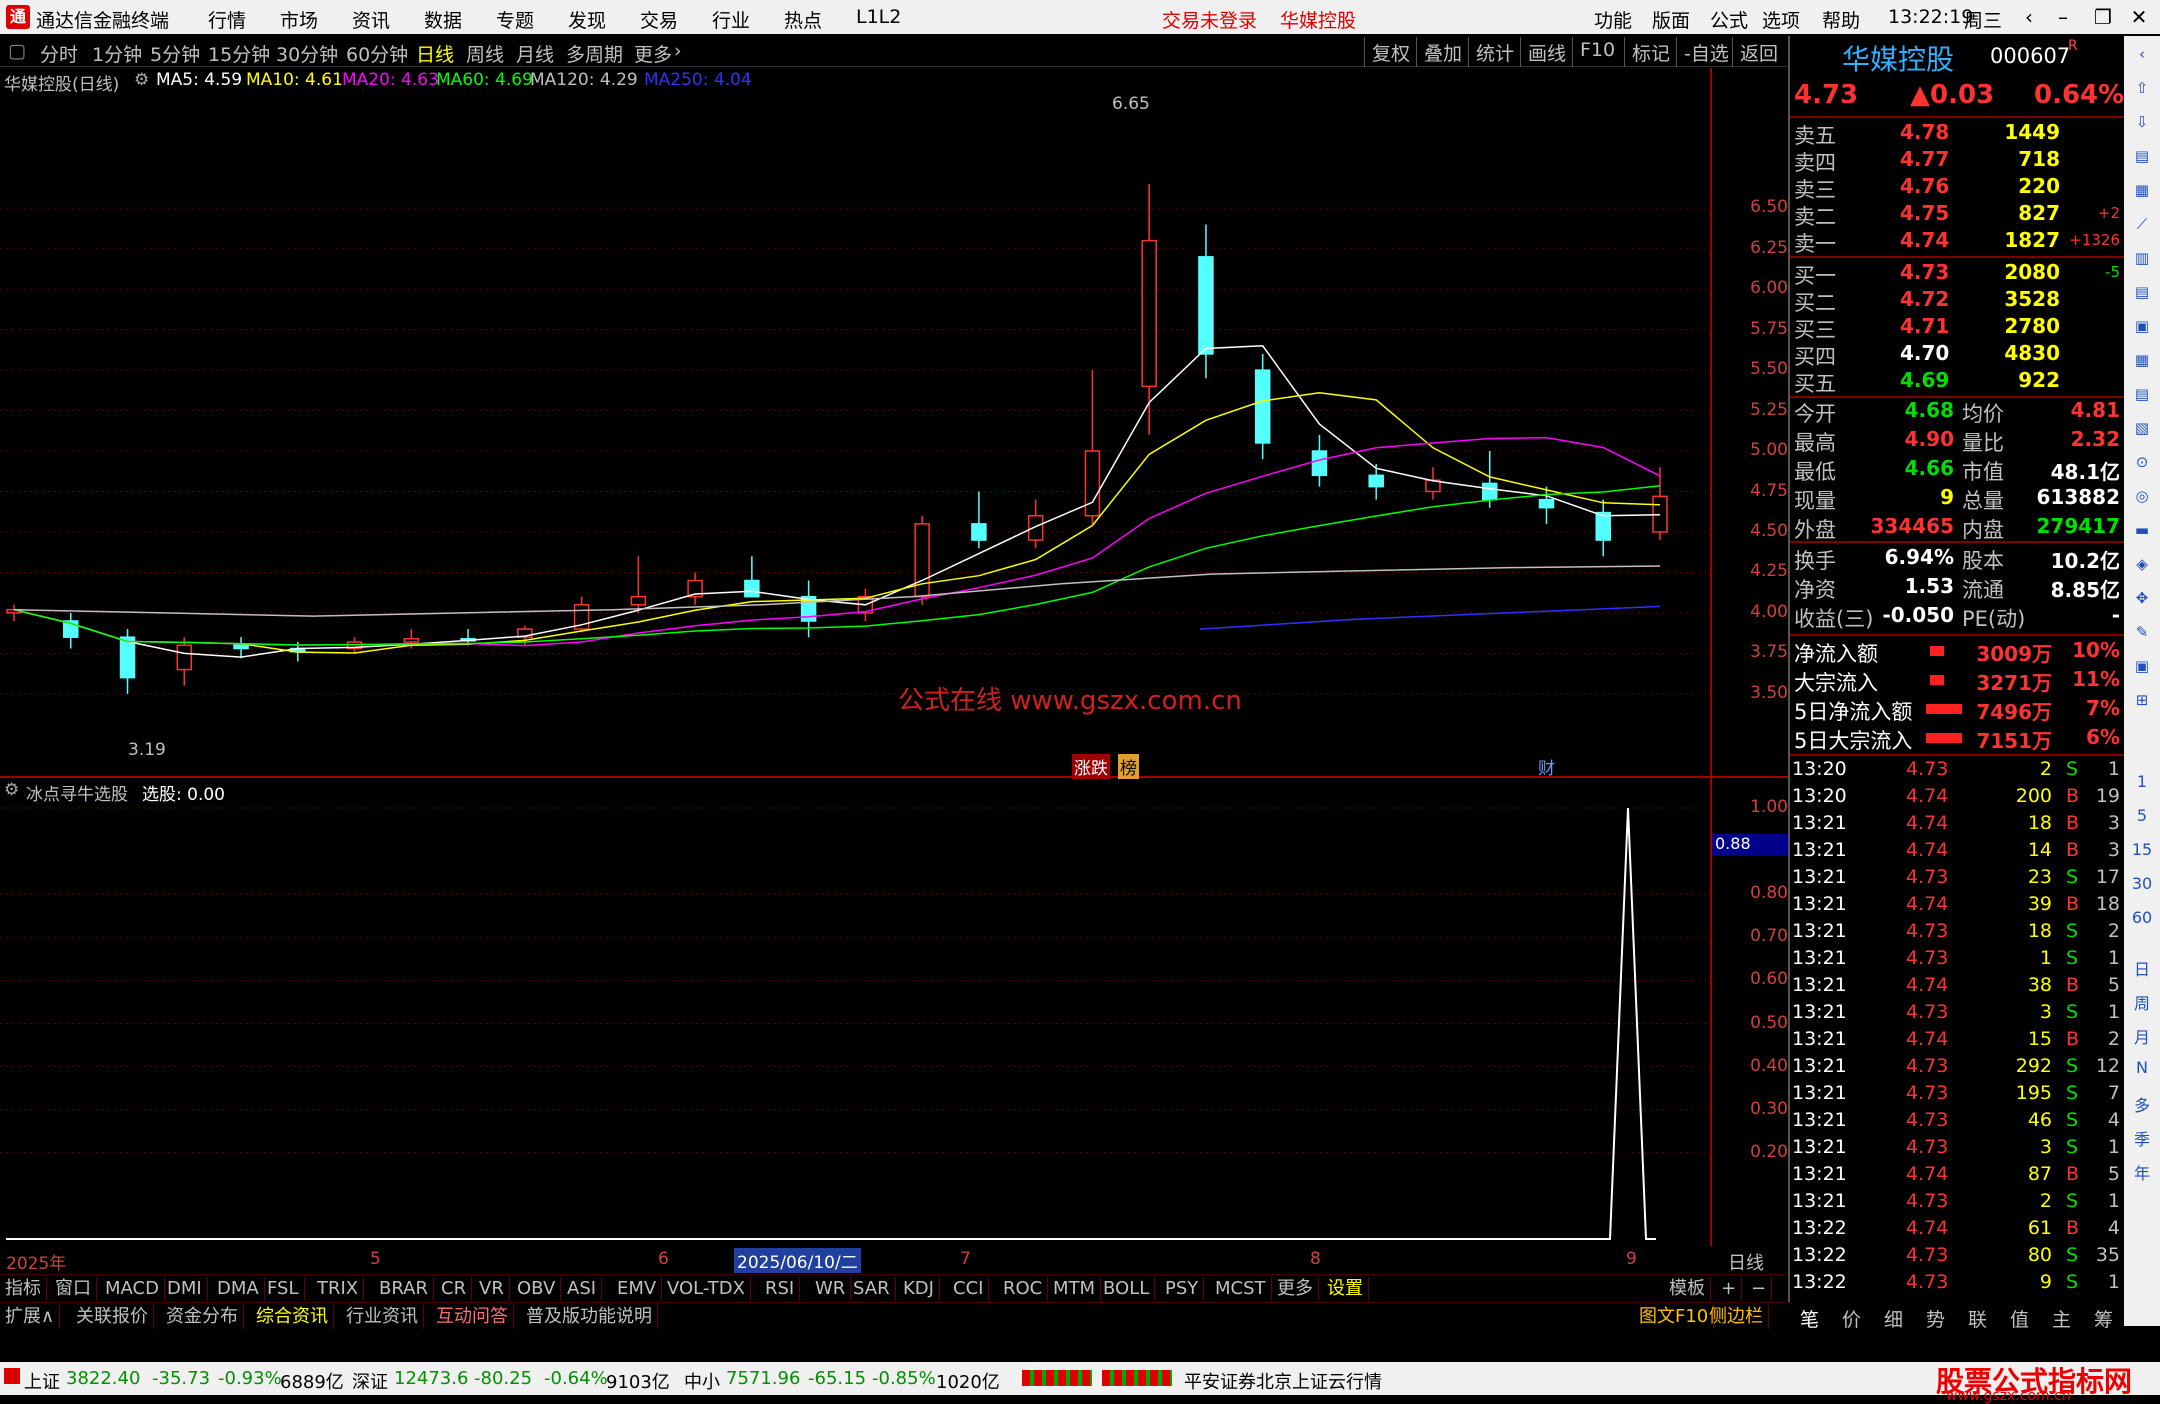  Describe the element at coordinates (492, 1289) in the screenshot. I see `indicator-tab: VR` at that location.